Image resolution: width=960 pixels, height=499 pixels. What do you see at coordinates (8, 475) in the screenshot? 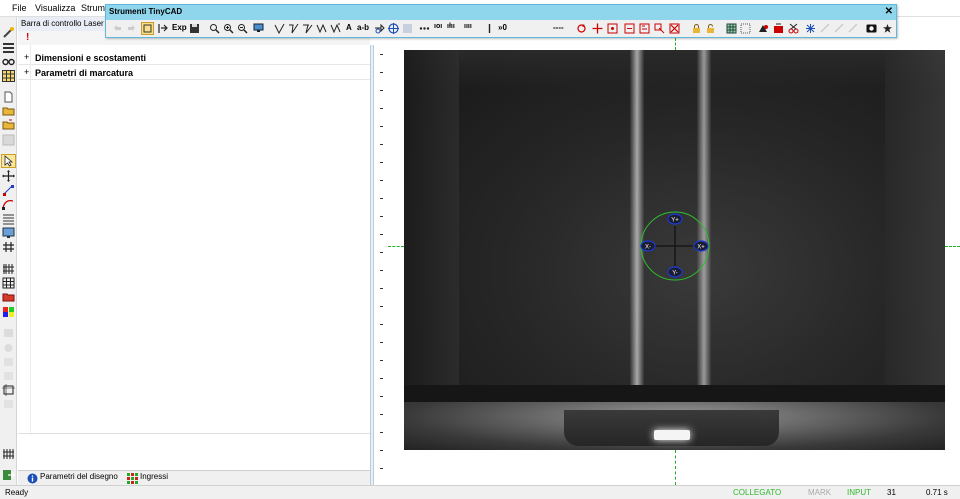
I see `exit-icon` at bounding box center [8, 475].